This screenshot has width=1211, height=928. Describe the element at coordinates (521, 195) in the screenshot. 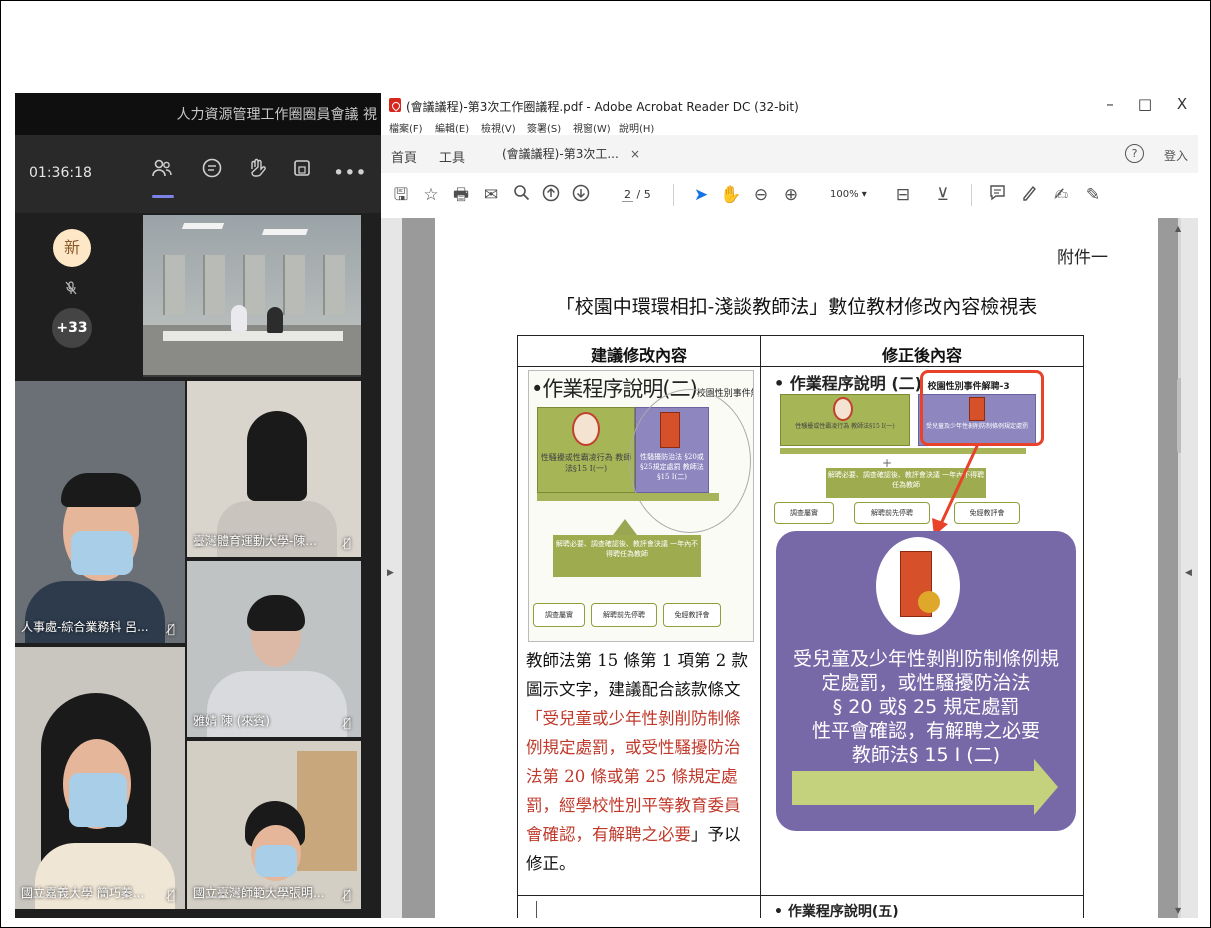

I see `search-icon` at that location.